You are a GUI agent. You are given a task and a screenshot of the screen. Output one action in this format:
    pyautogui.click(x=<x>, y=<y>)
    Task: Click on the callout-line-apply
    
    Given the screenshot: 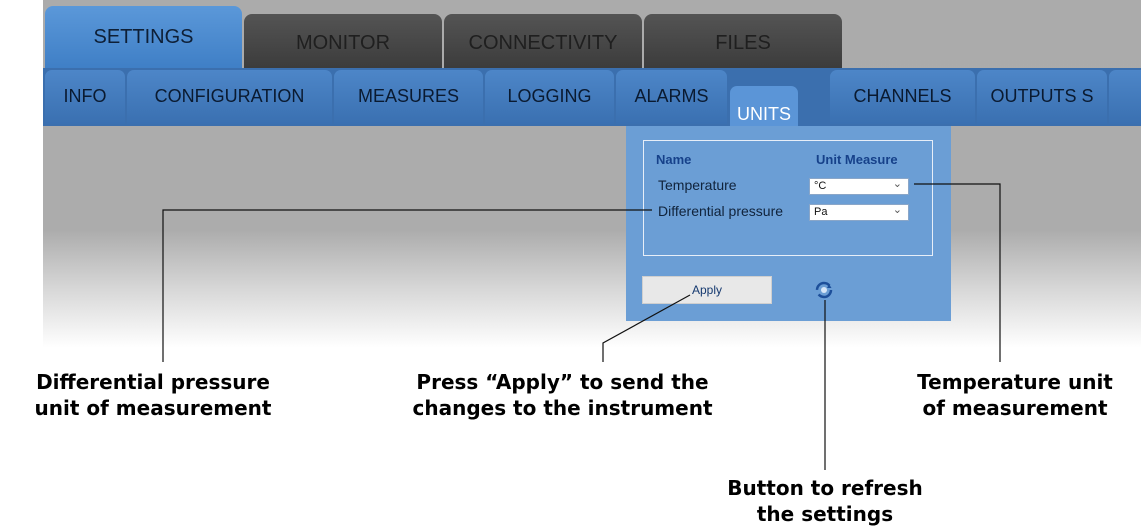 What is the action you would take?
    pyautogui.click(x=646, y=328)
    